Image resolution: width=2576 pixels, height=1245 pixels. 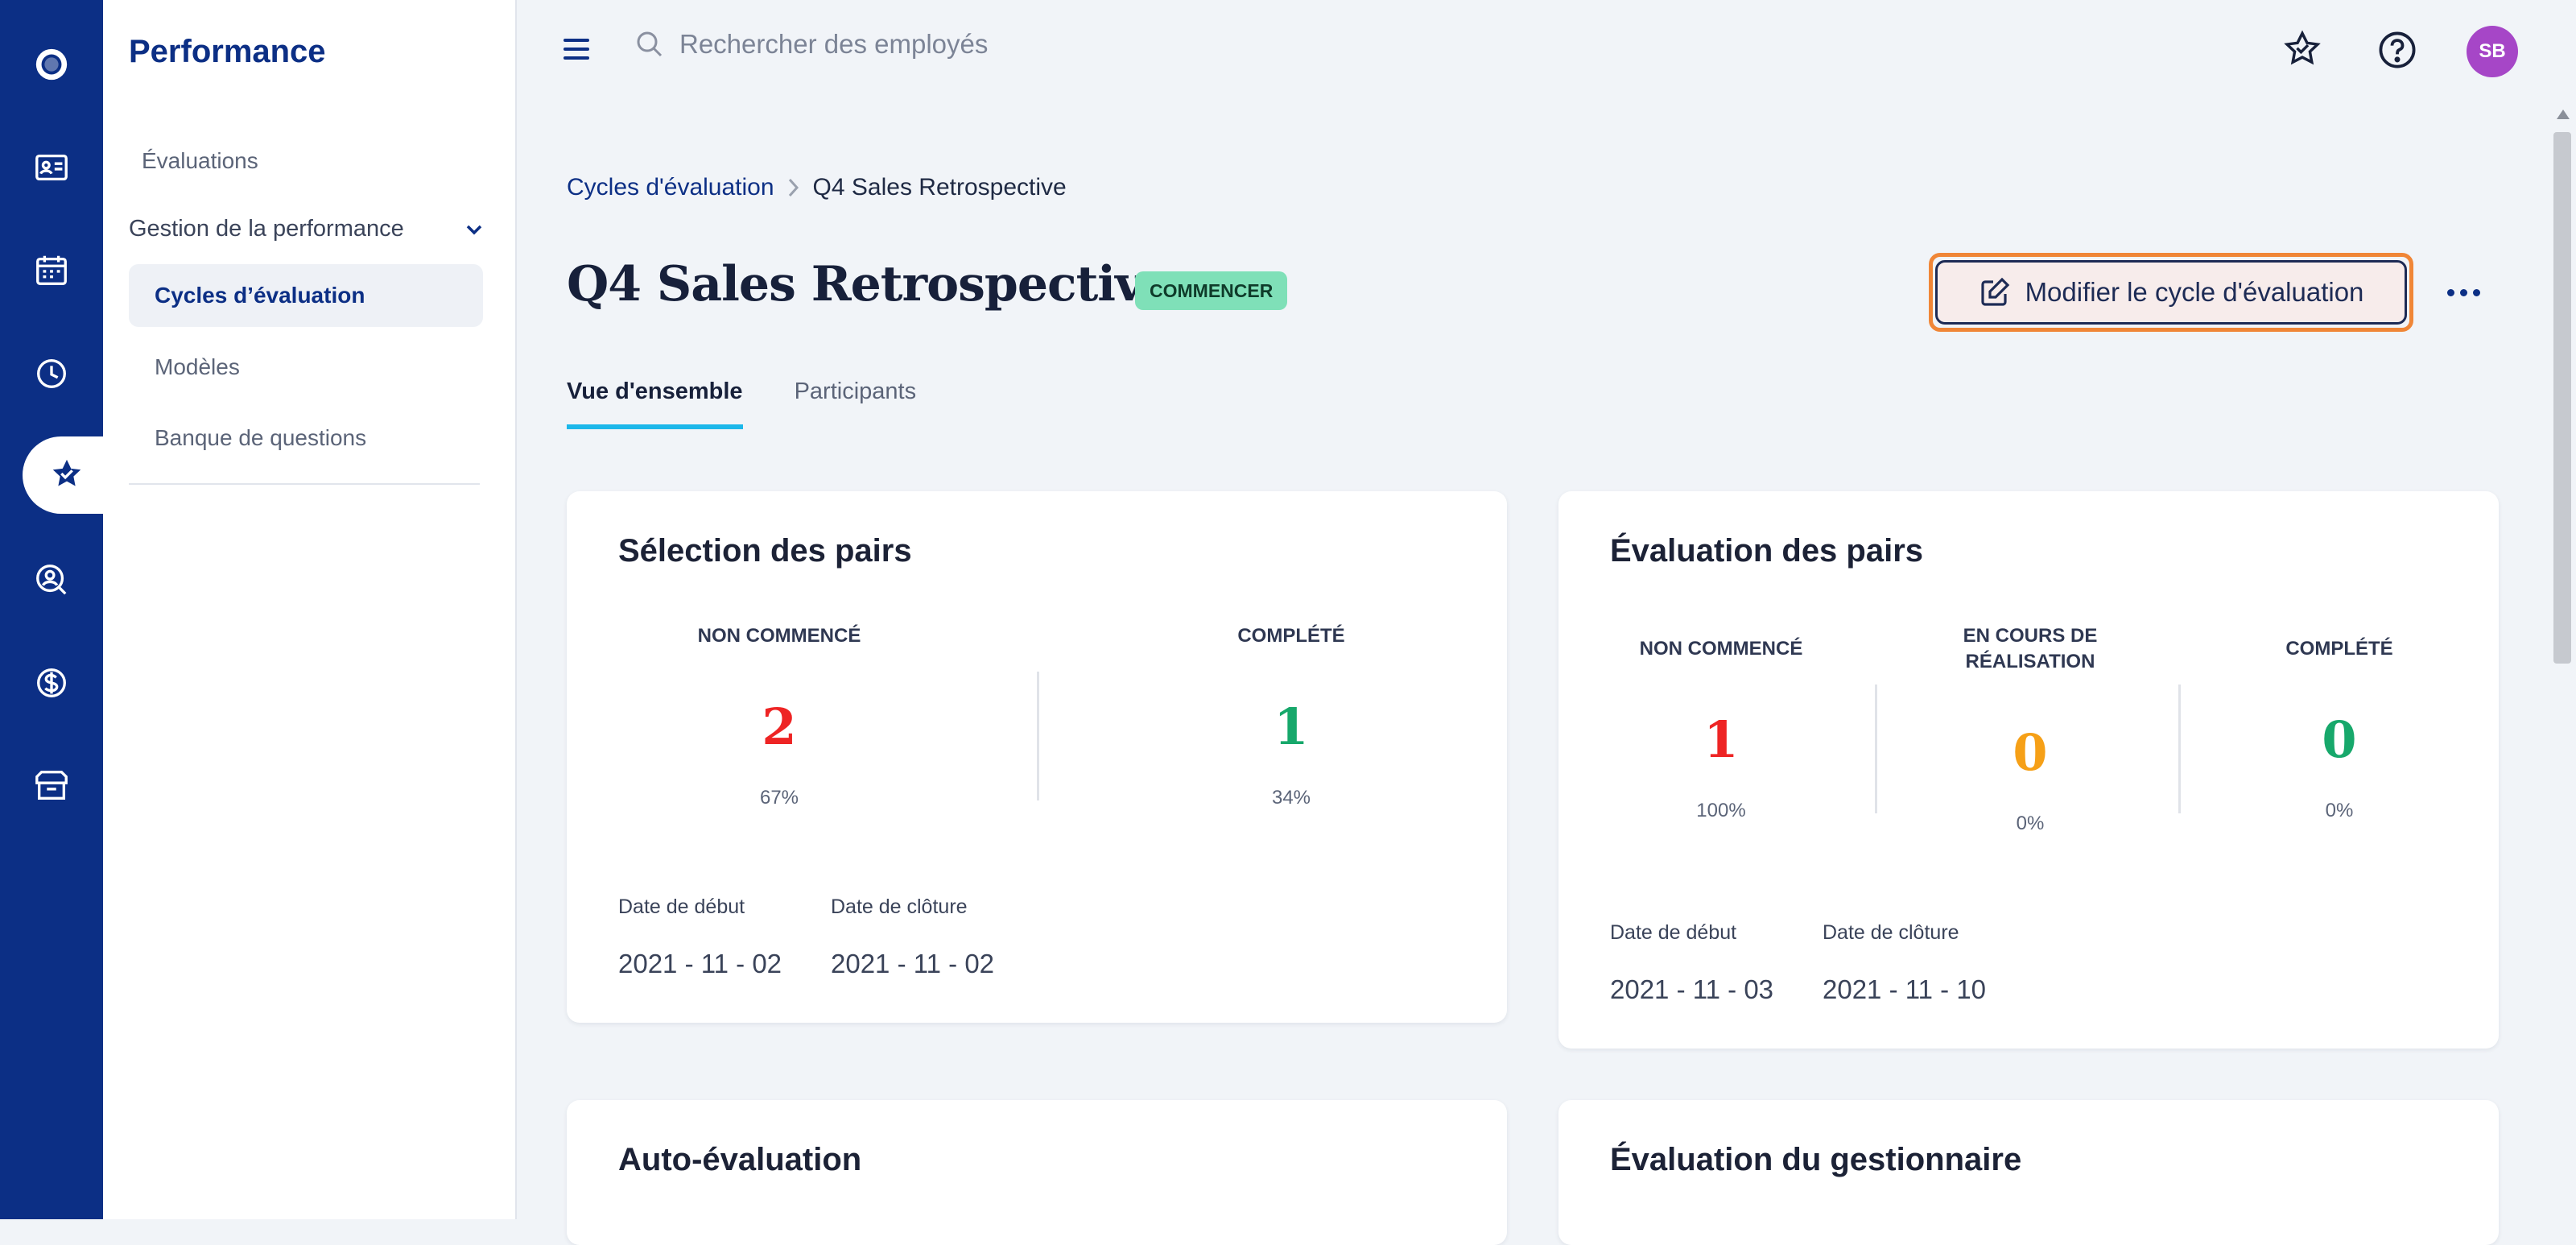 I want to click on person-search-icon, so click(x=51, y=579).